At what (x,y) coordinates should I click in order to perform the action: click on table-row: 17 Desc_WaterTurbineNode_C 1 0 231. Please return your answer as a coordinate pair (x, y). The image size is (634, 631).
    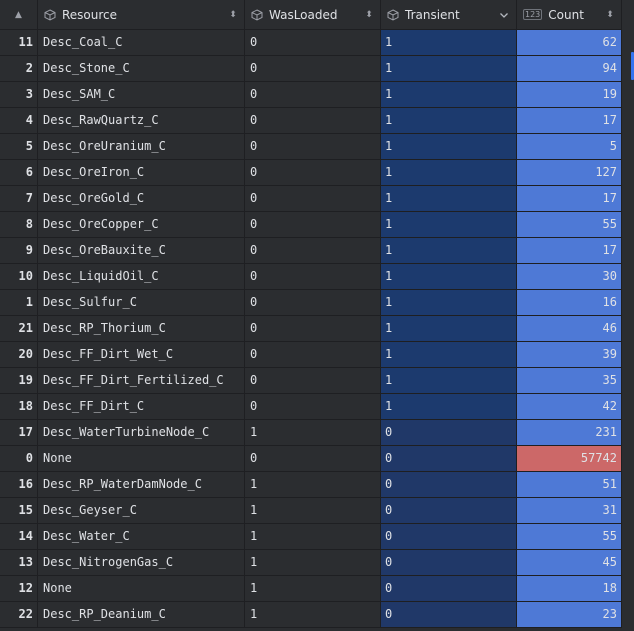
    Looking at the image, I should click on (311, 433).